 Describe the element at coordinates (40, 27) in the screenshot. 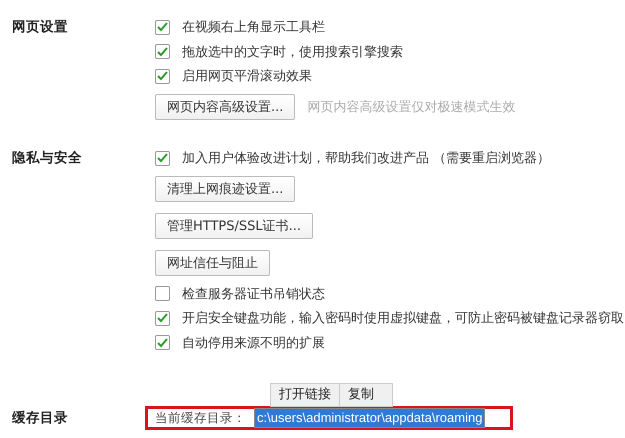

I see `section-title: 网页设置` at that location.